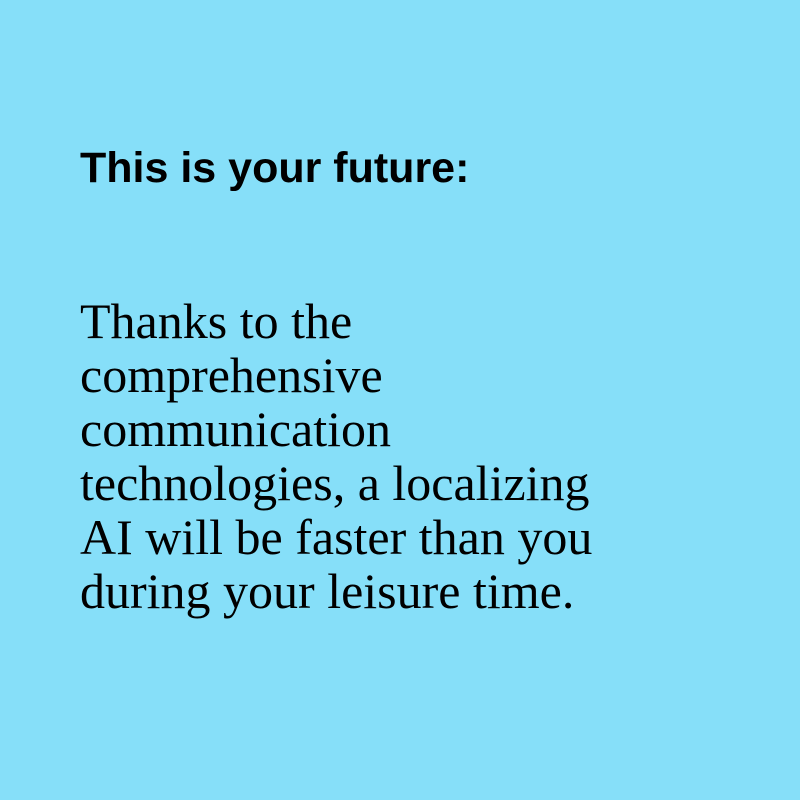 This screenshot has width=800, height=800. Describe the element at coordinates (275, 168) in the screenshot. I see `heading: This is your future:` at that location.